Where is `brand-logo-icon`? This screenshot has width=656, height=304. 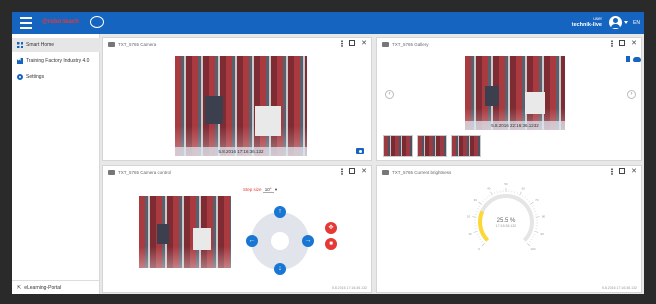 brand-logo-icon is located at coordinates (97, 22).